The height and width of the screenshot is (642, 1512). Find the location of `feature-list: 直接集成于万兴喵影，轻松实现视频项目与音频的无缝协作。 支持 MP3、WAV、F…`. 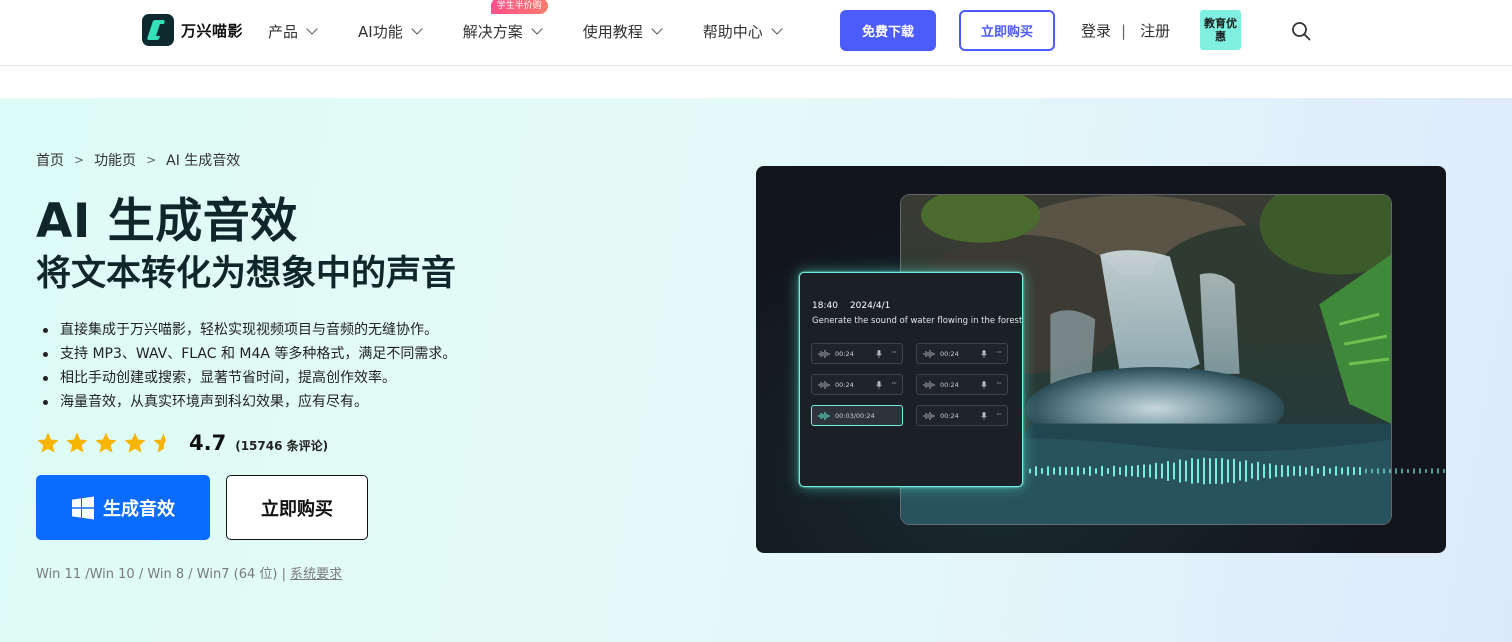

feature-list: 直接集成于万兴喵影，轻松实现视频项目与音频的无缝协作。 支持 MP3、WAV、F… is located at coordinates (249, 366).